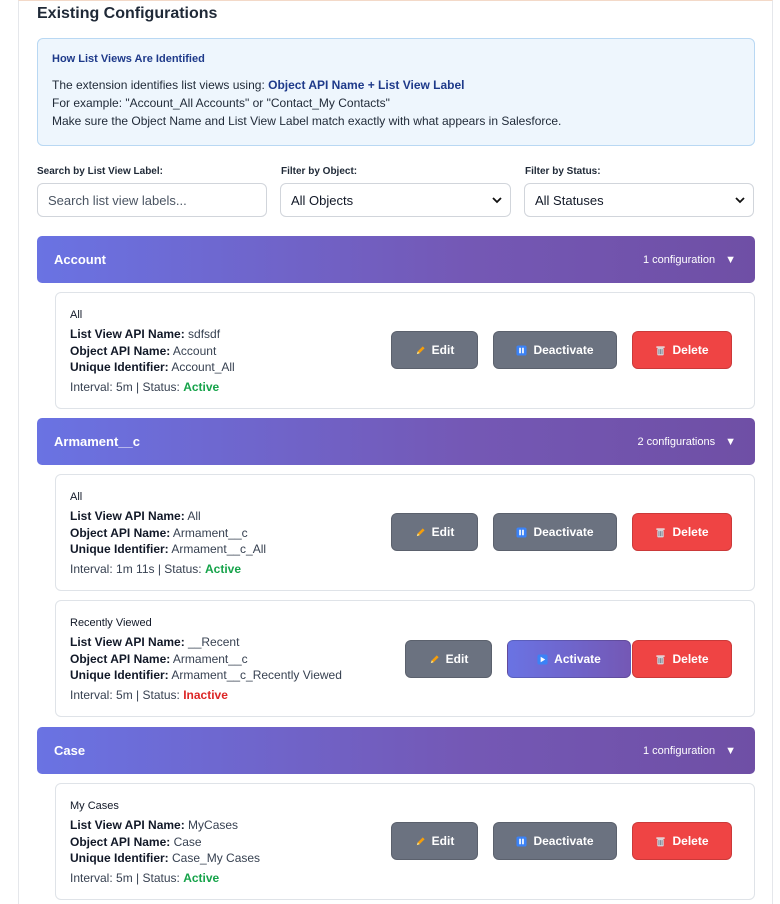 This screenshot has width=780, height=904. I want to click on interval-status-line: Interval: 1m 11s | Status: Active, so click(155, 569).